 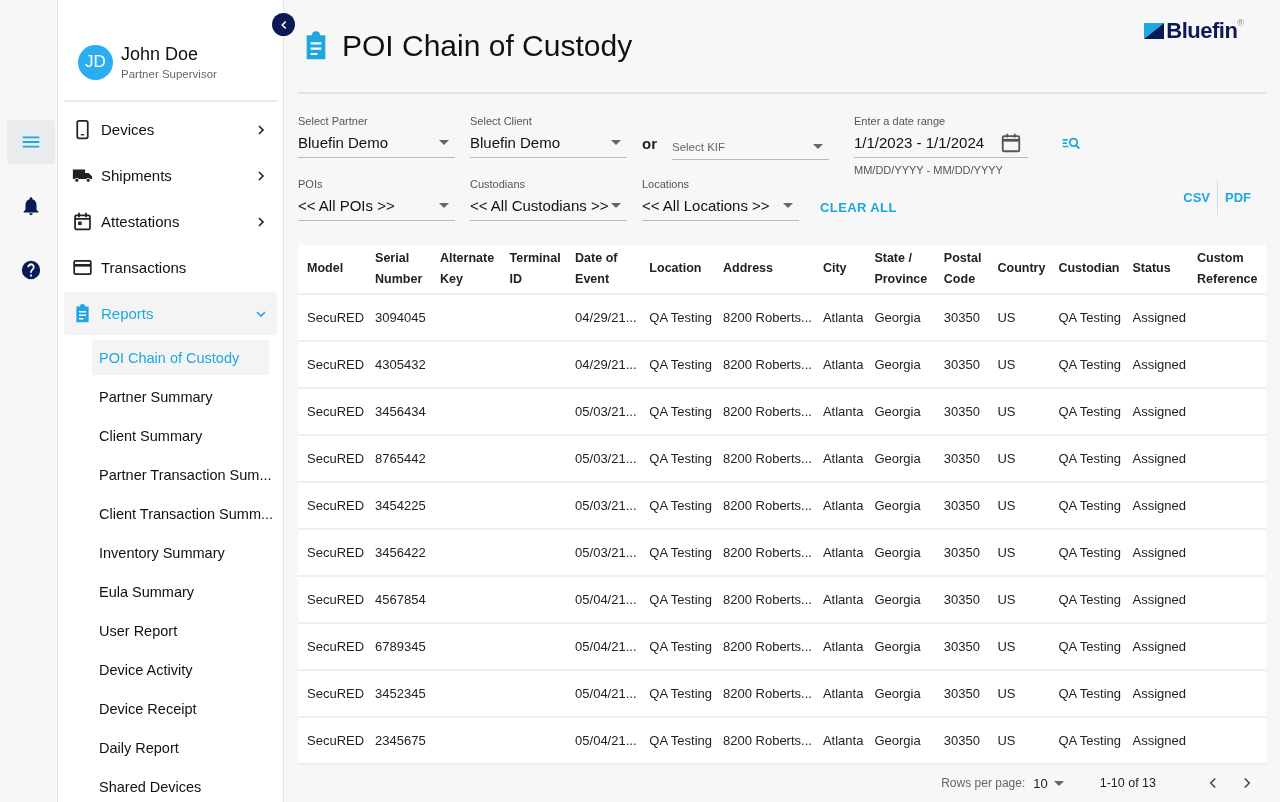 What do you see at coordinates (649, 143) in the screenshot?
I see `or-label: or` at bounding box center [649, 143].